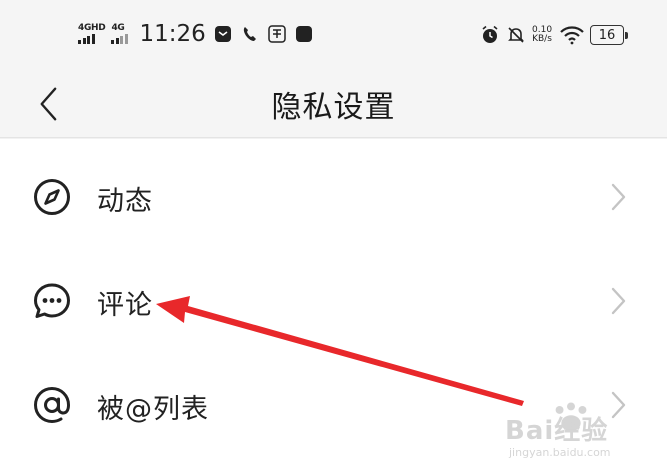 The image size is (667, 476). Describe the element at coordinates (277, 34) in the screenshot. I see `app-icon` at that location.